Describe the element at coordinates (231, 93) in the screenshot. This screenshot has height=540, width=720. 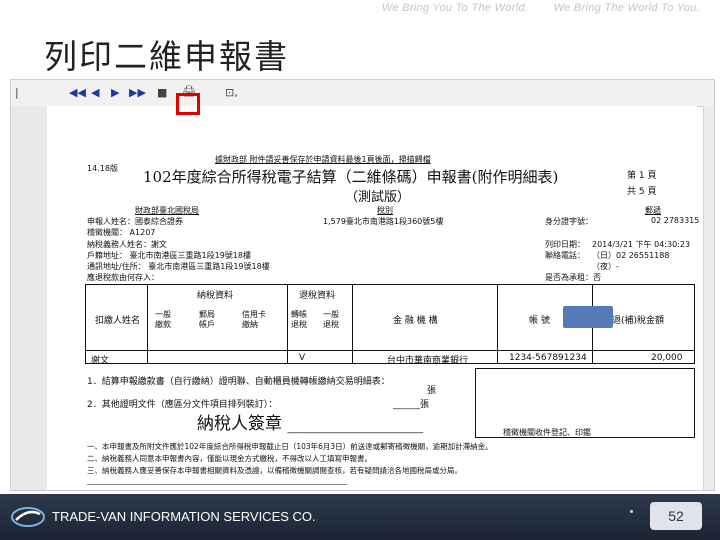
I see `misc-tool-button: ⊡,` at that location.